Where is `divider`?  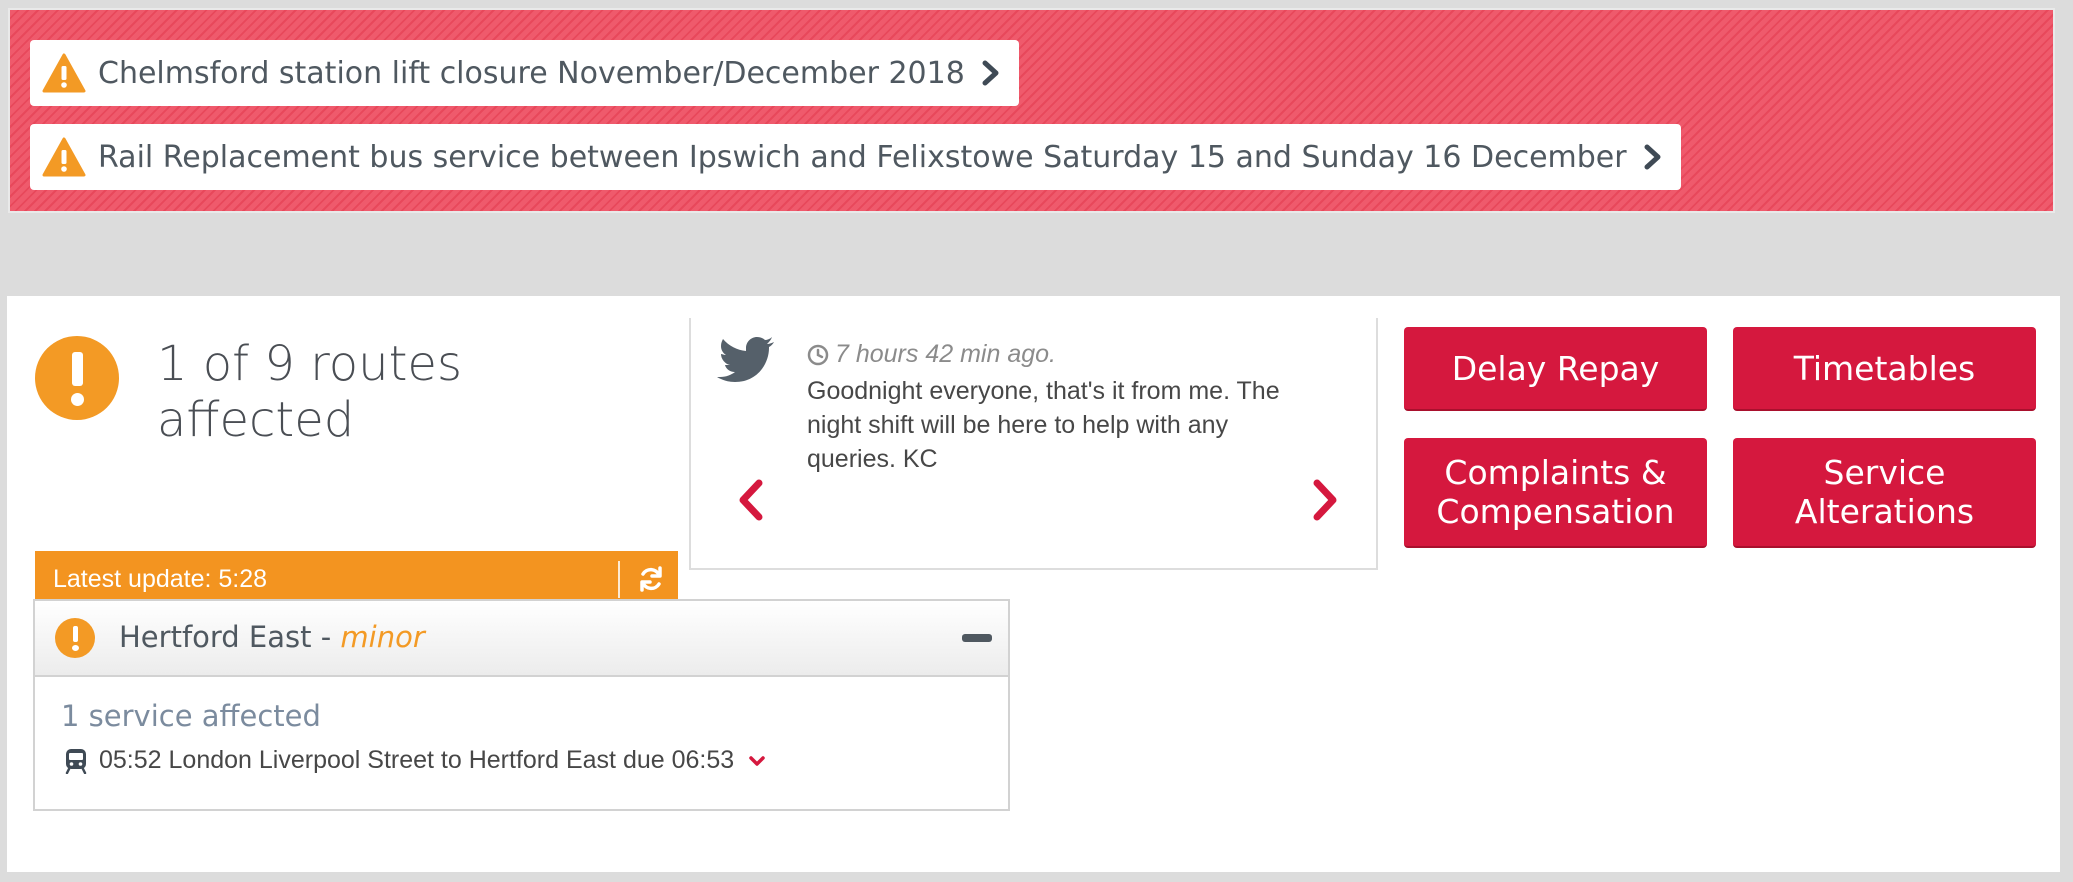 divider is located at coordinates (619, 579).